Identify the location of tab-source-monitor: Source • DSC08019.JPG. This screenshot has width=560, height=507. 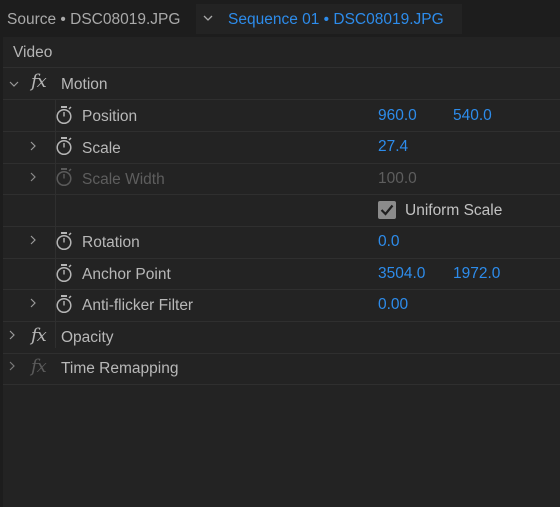
(90, 18).